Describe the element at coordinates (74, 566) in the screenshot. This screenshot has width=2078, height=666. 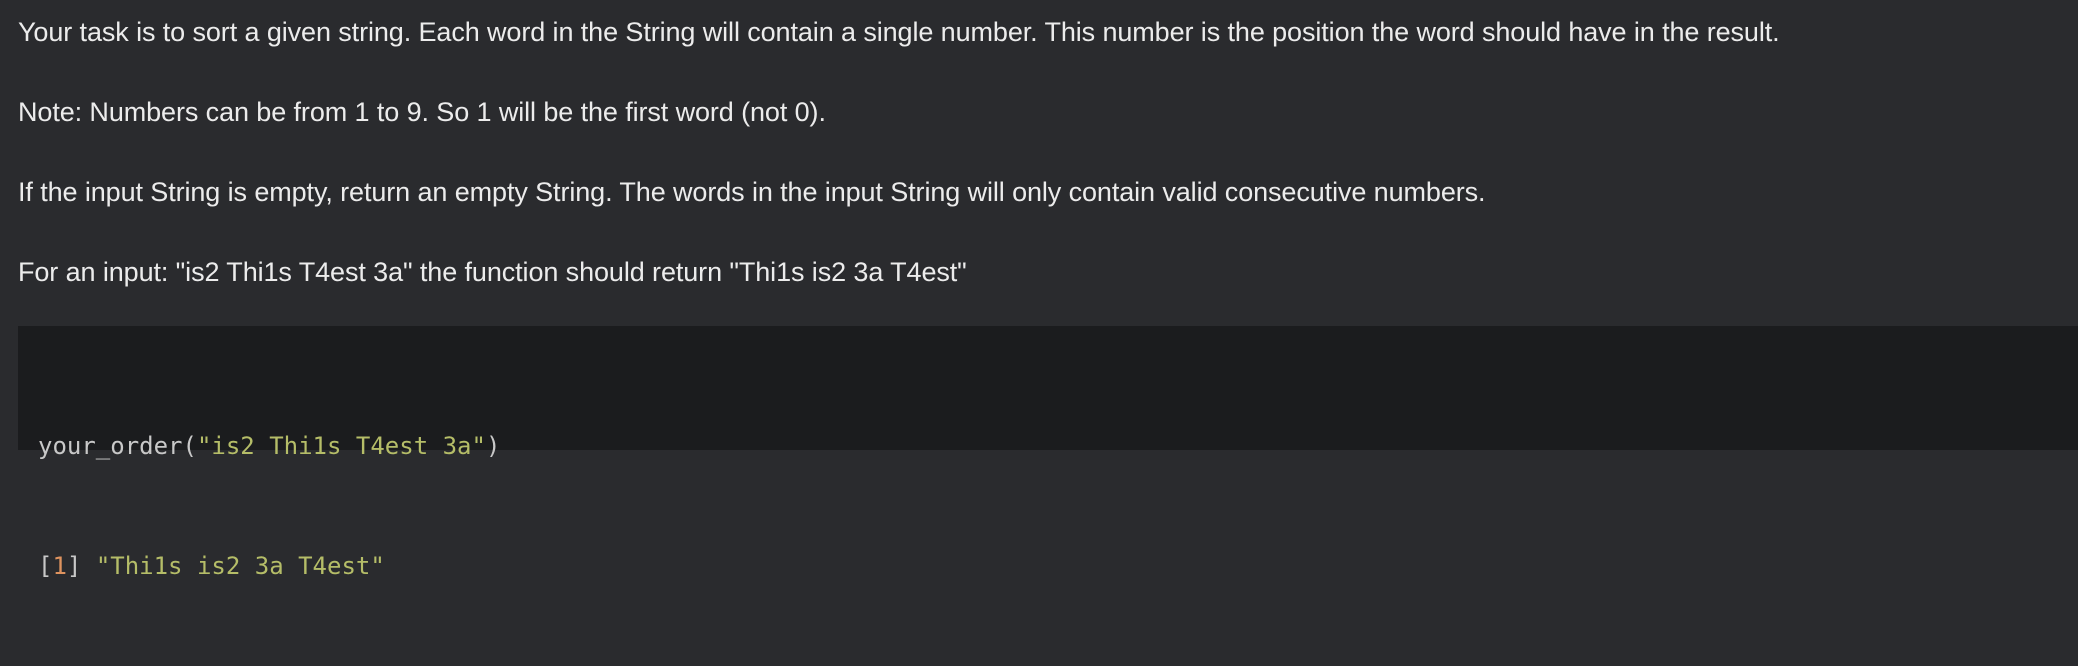
I see `code-output-index-close: ]` at that location.